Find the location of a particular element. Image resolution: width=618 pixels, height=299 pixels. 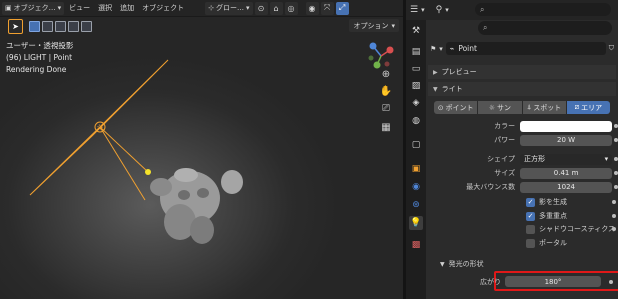

power-field: 20 W is located at coordinates (566, 140).